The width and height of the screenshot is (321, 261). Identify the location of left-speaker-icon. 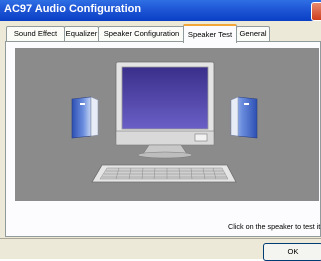
(85, 117).